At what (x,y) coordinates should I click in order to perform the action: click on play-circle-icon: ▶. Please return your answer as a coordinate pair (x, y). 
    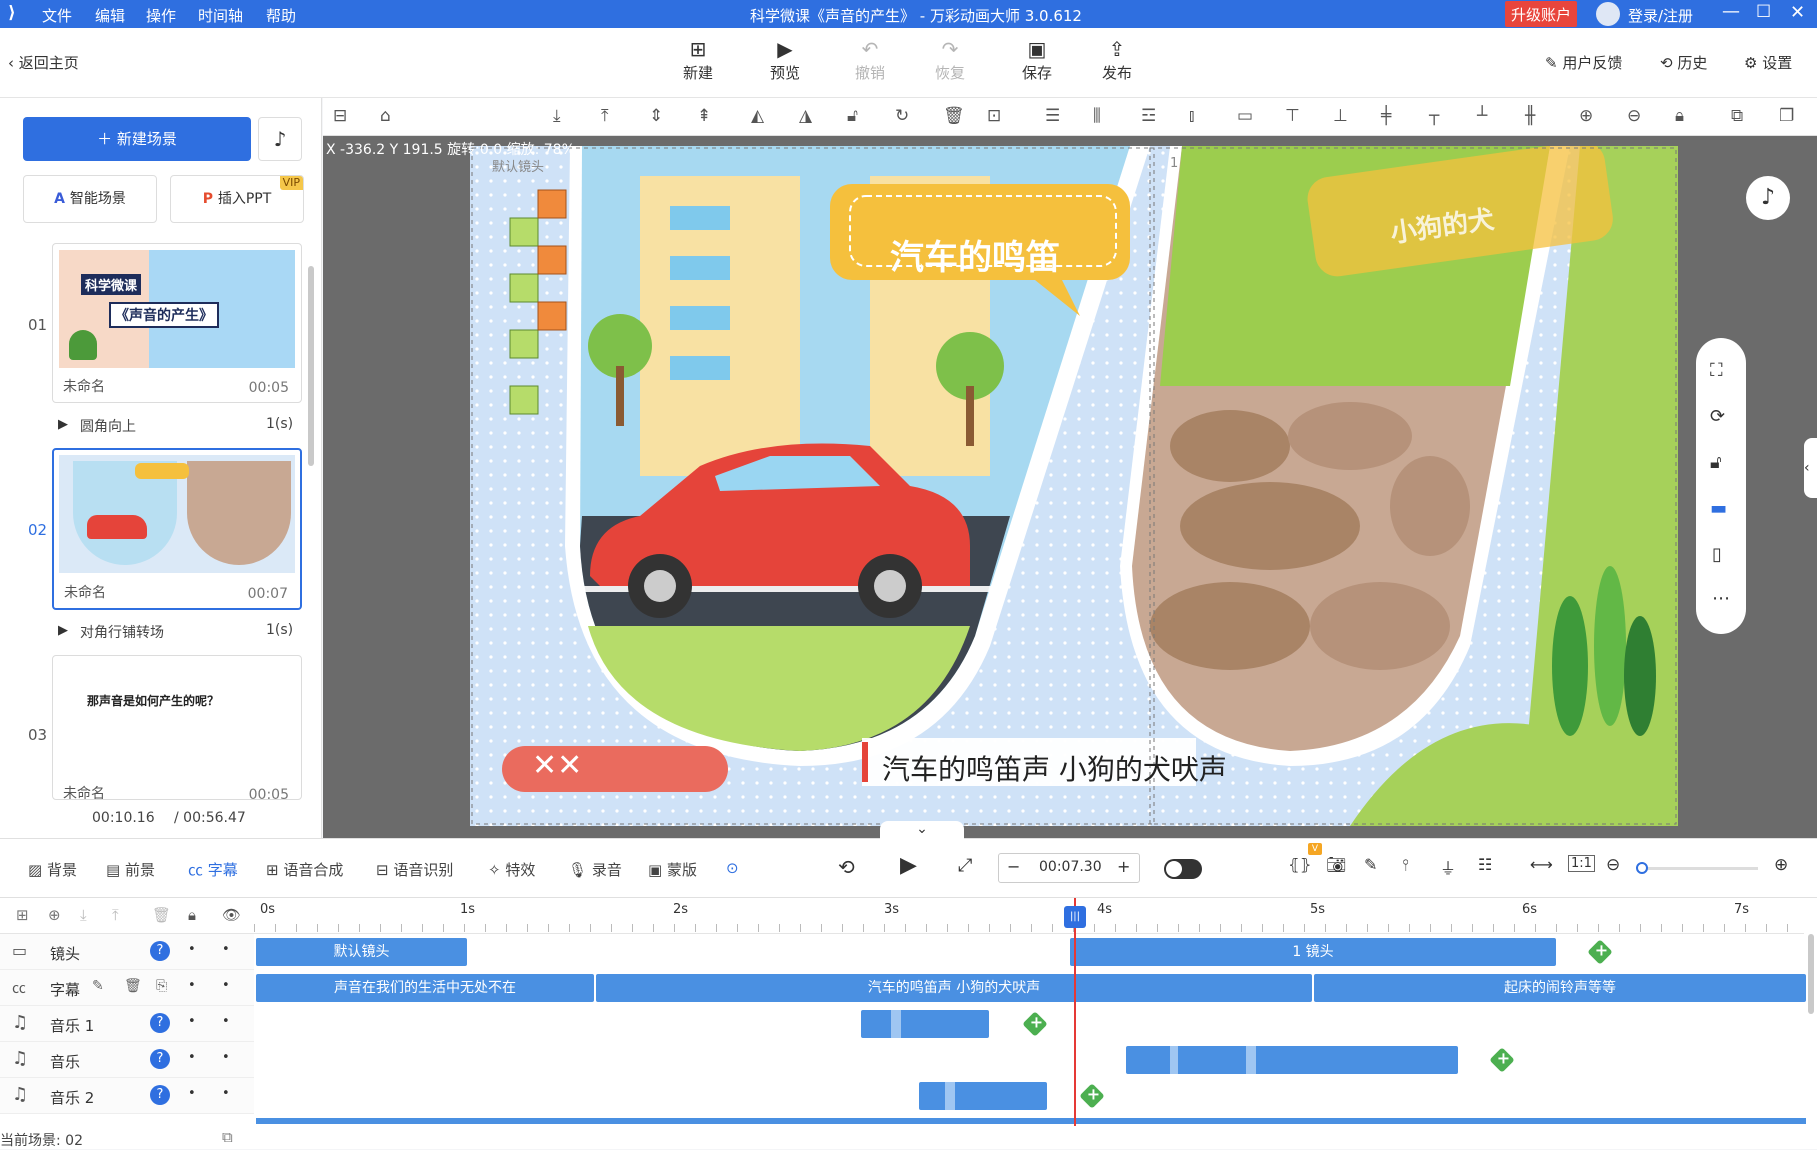
    Looking at the image, I should click on (63, 424).